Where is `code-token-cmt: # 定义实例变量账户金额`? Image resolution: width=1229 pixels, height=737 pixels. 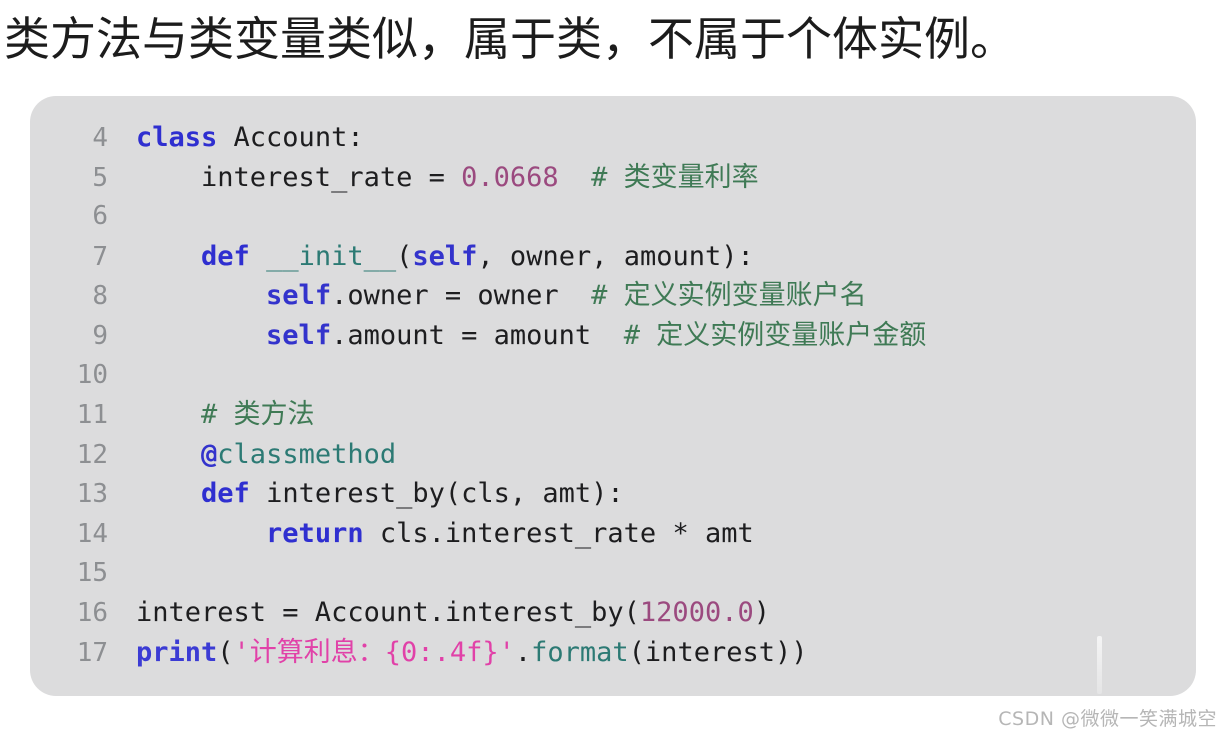 code-token-cmt: # 定义实例变量账户金额 is located at coordinates (775, 335).